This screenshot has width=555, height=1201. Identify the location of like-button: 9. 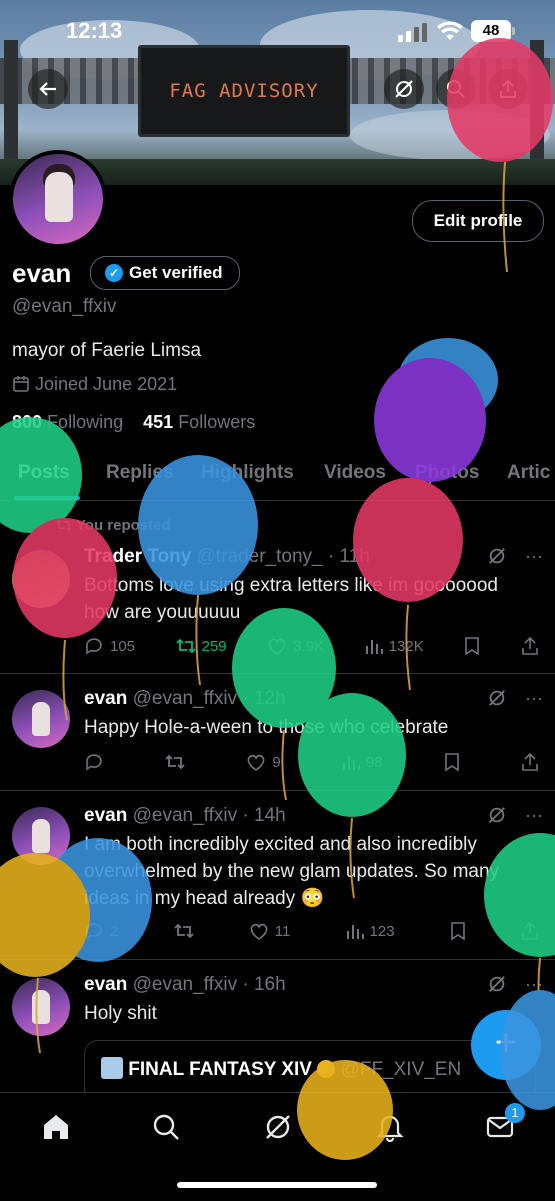
(263, 762).